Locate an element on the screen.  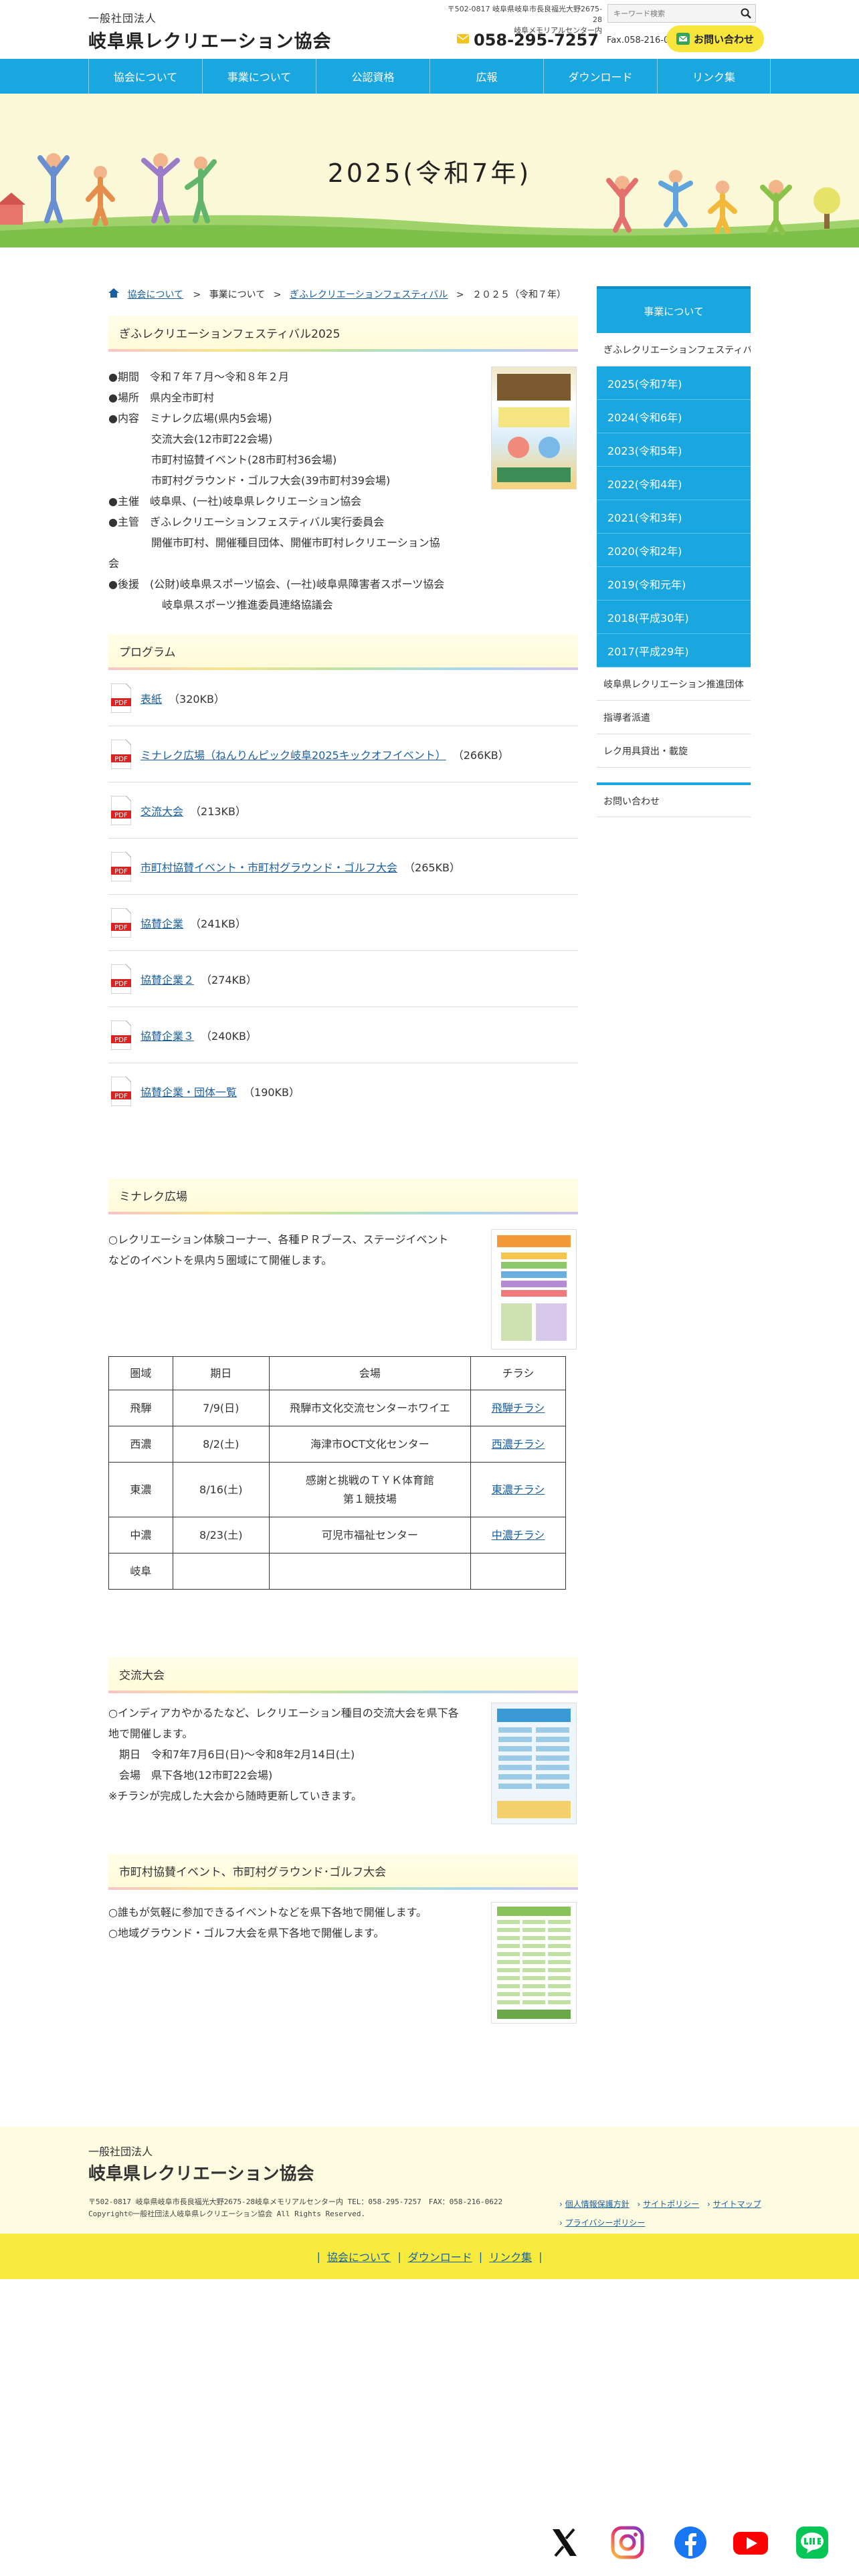
program-size: （320KB） is located at coordinates (197, 699).